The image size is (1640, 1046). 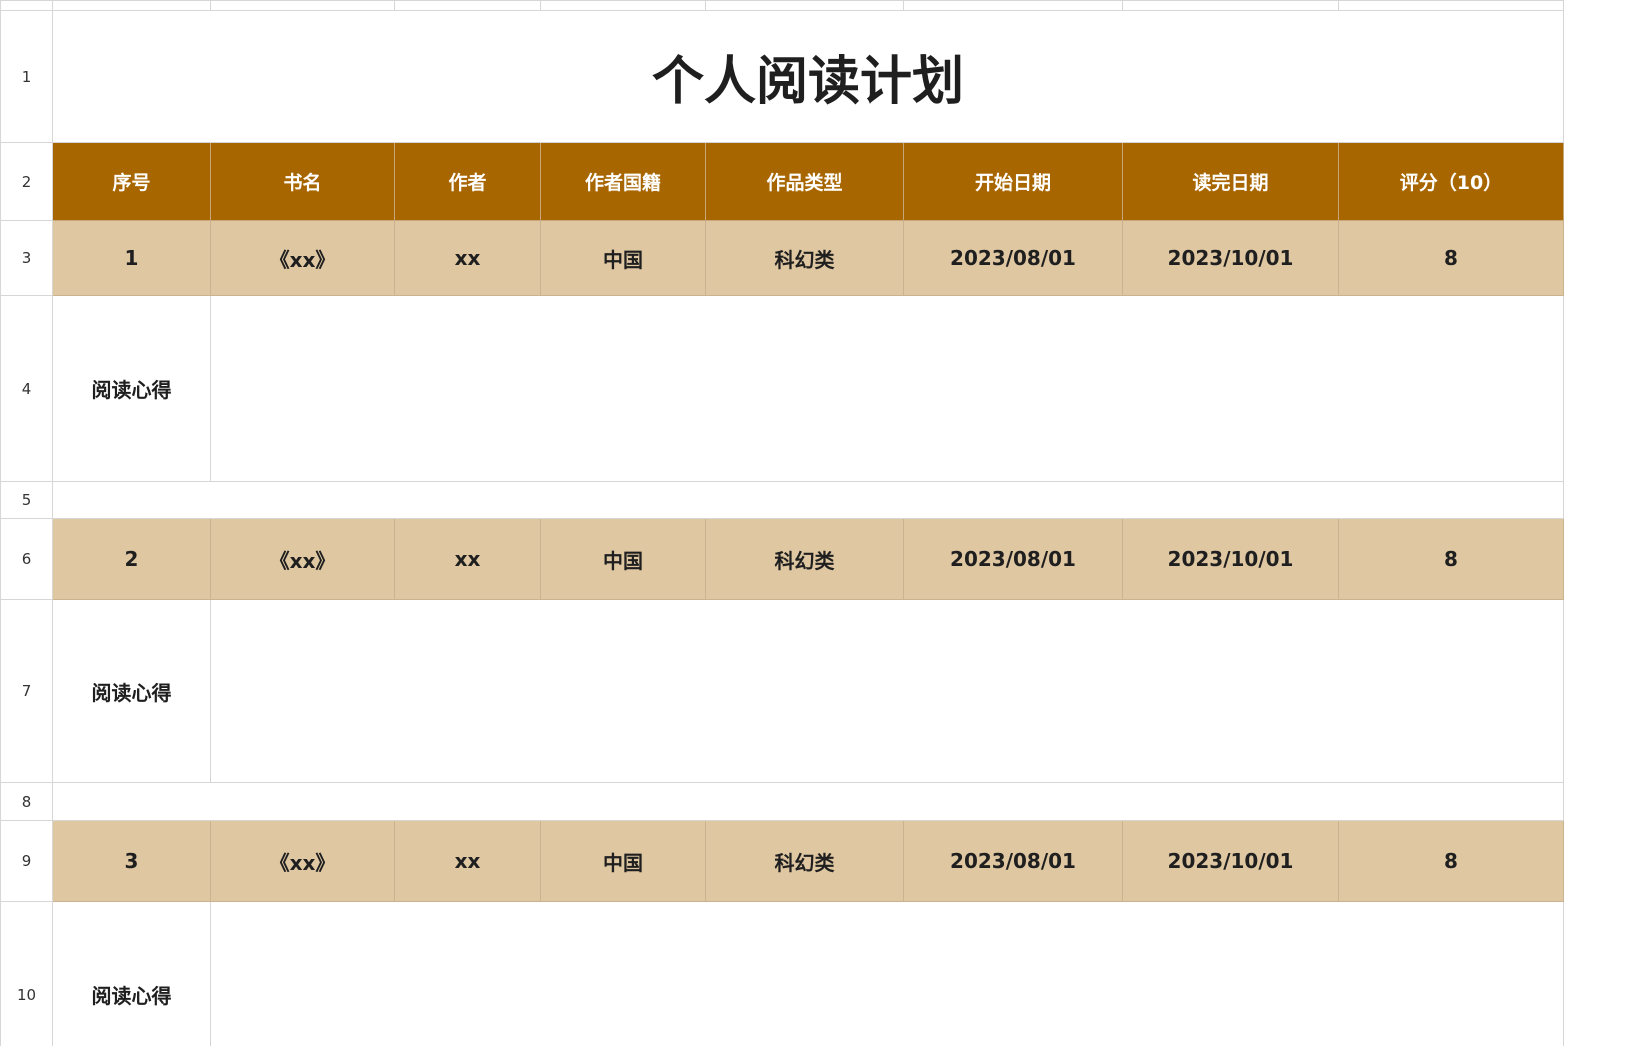 What do you see at coordinates (26, 500) in the screenshot?
I see `row-number-5: 5` at bounding box center [26, 500].